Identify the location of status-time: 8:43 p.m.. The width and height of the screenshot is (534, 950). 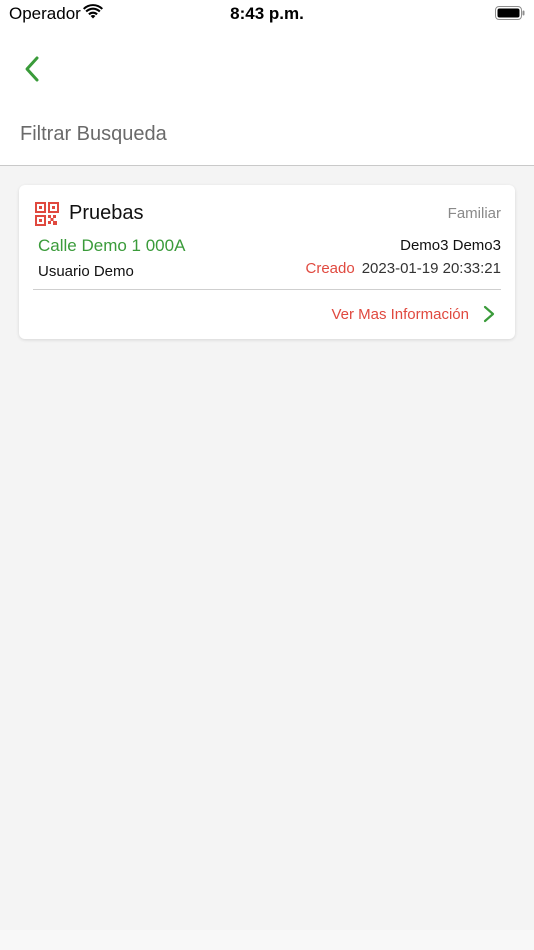
(267, 13).